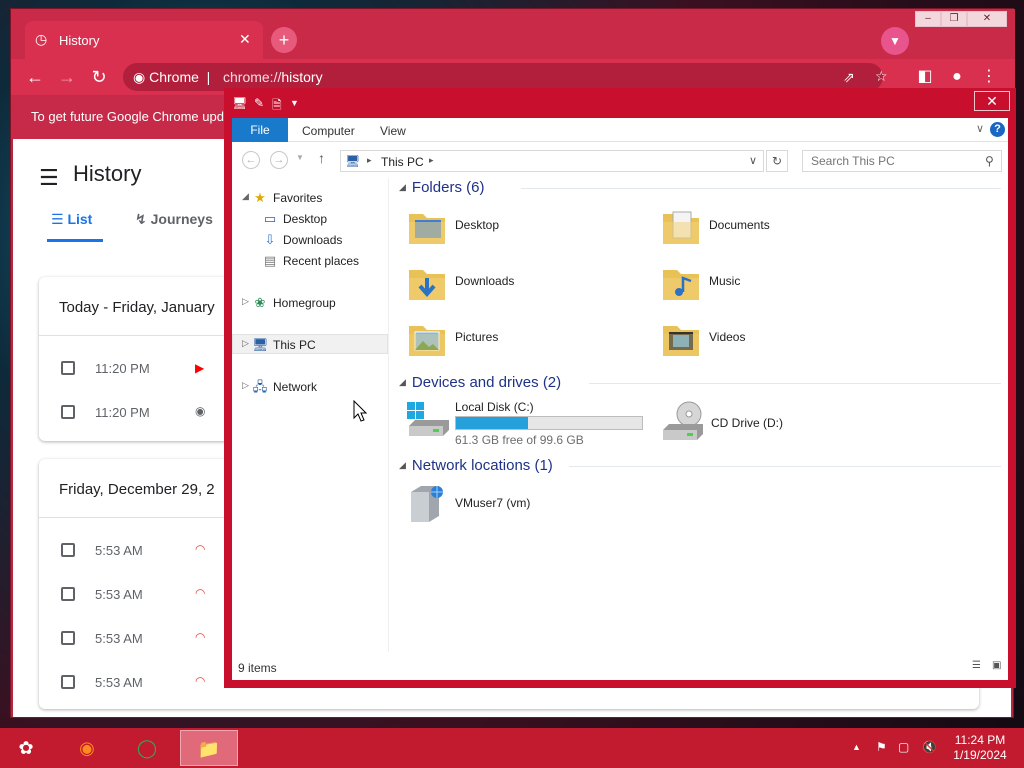 The height and width of the screenshot is (768, 1024). Describe the element at coordinates (245, 196) in the screenshot. I see `expand-icon: ◢` at that location.